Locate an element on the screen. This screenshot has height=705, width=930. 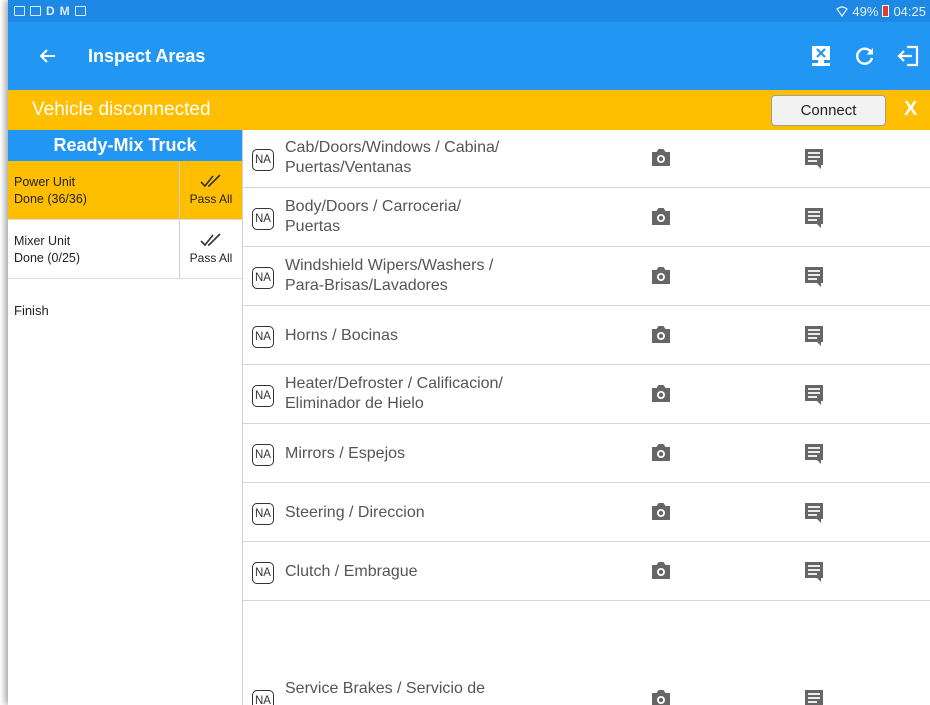
item-label: Mirrors / Espejos is located at coordinates (450, 454).